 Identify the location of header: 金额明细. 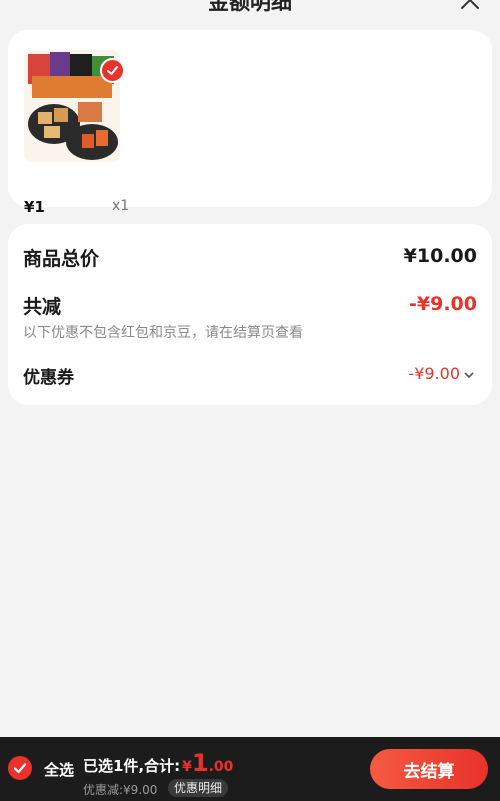
(250, 9).